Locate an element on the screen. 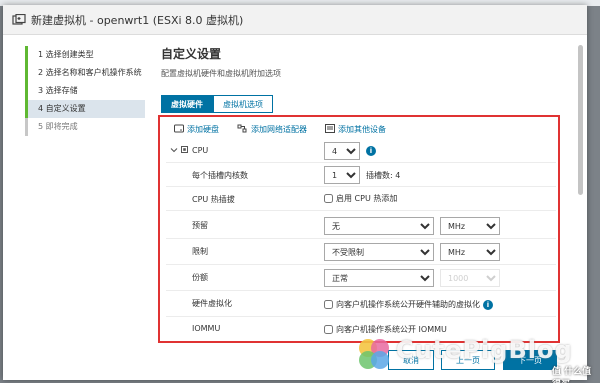 The image size is (600, 383). reservation-row: 预留 无 MHz is located at coordinates (361, 226).